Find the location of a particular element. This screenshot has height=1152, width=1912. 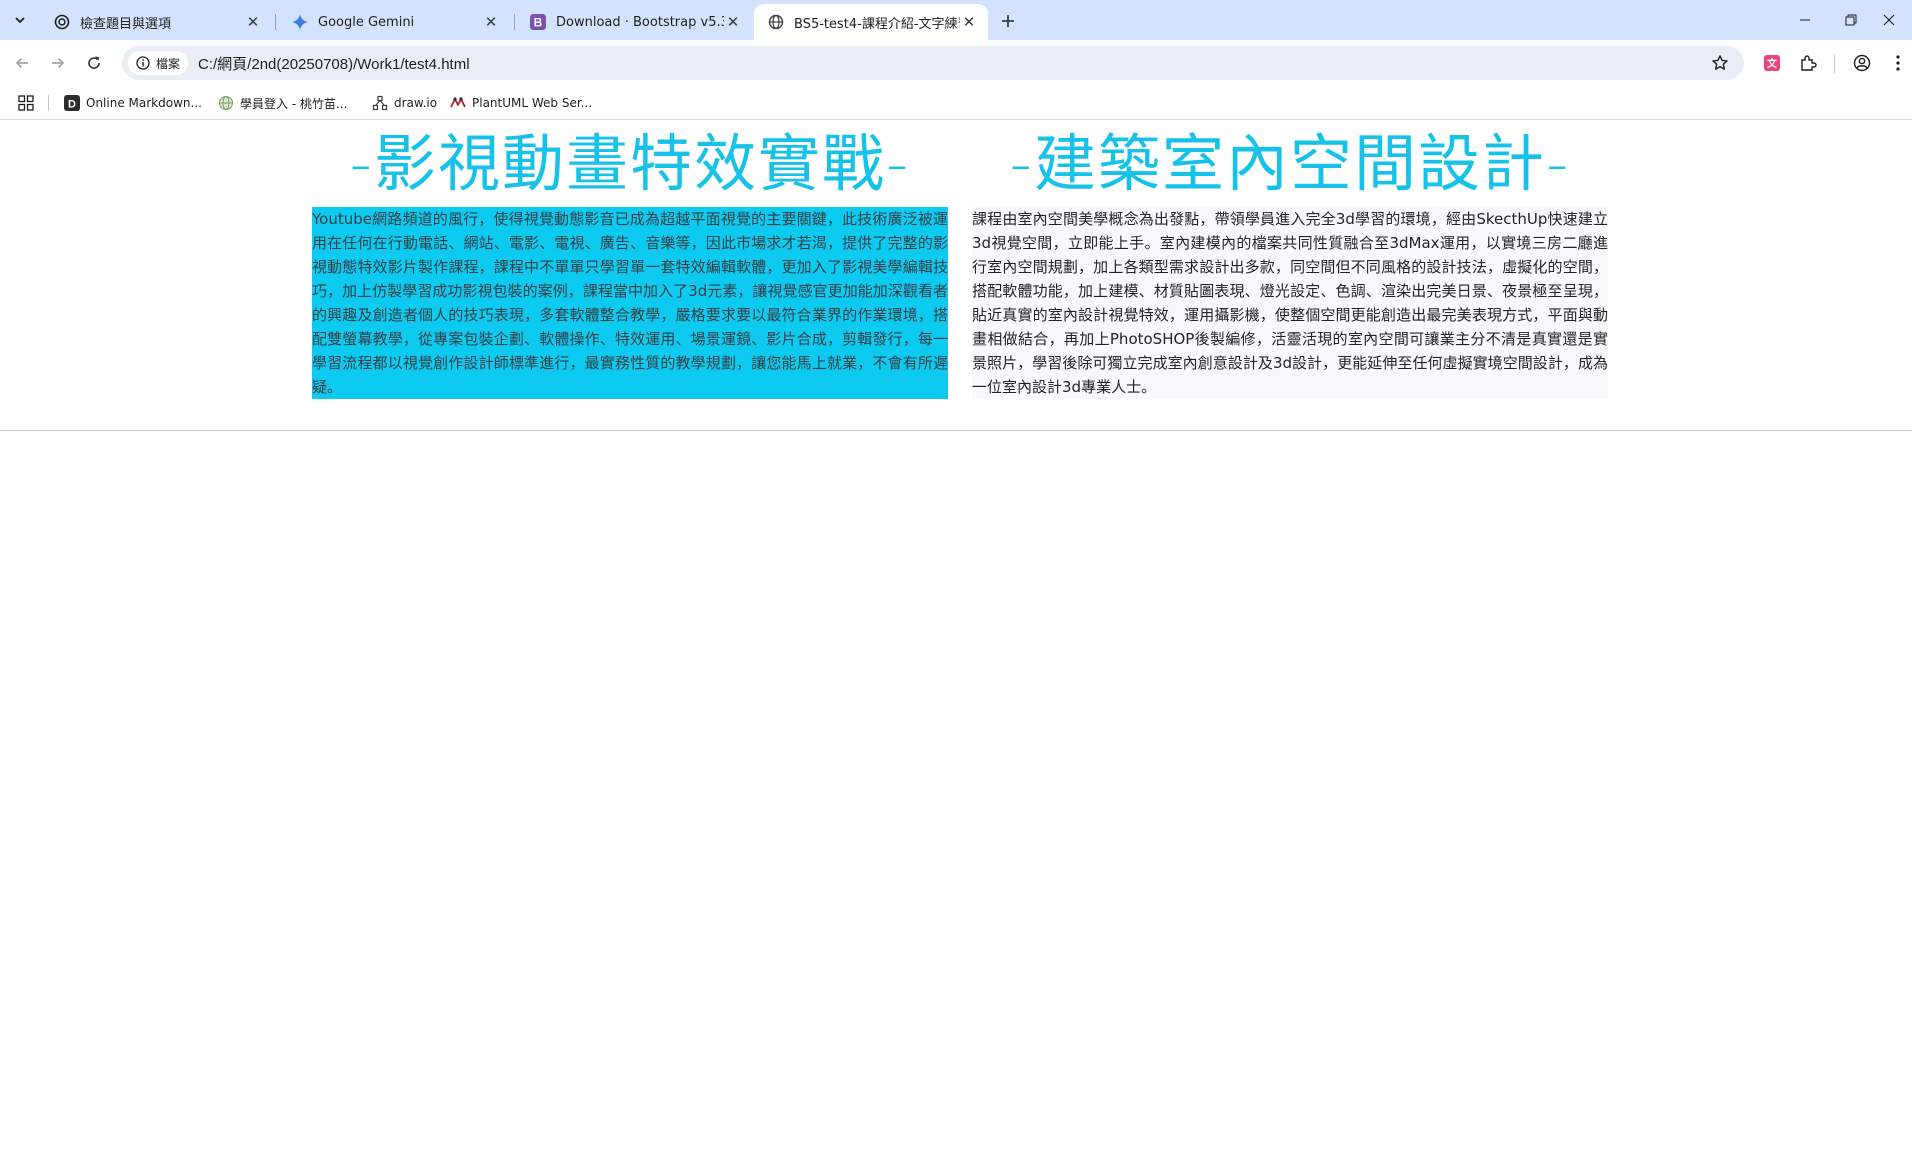

account-icon is located at coordinates (1862, 63).